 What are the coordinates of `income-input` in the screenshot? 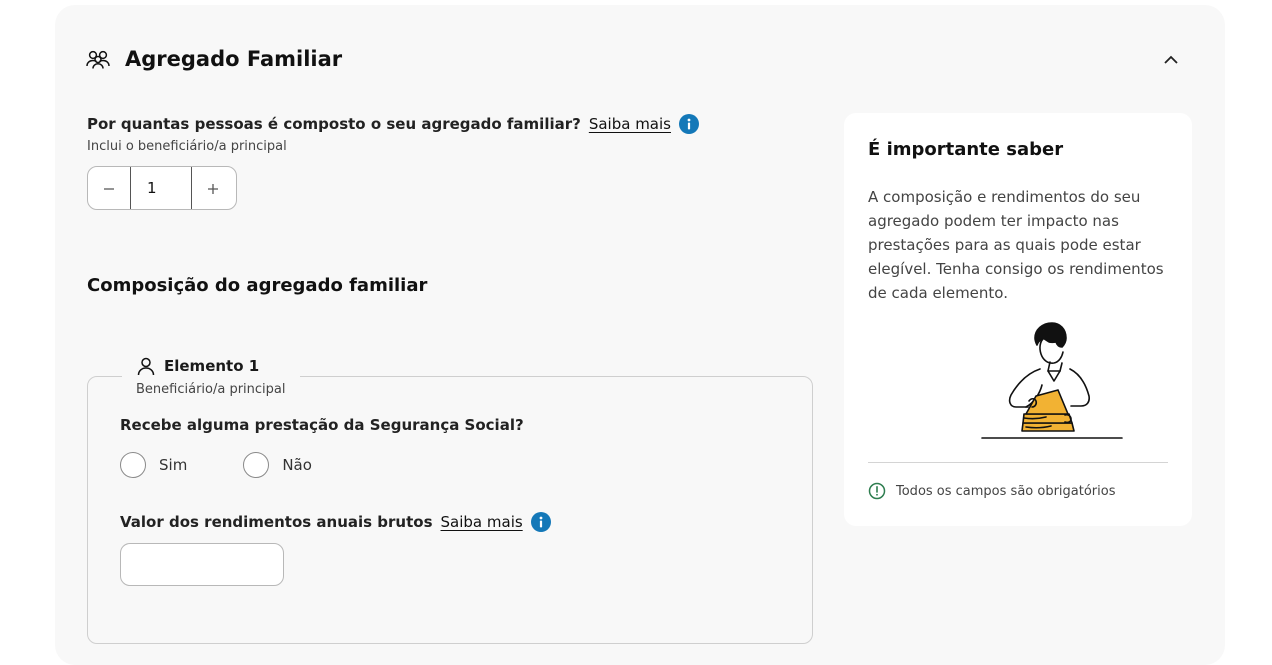 It's located at (202, 564).